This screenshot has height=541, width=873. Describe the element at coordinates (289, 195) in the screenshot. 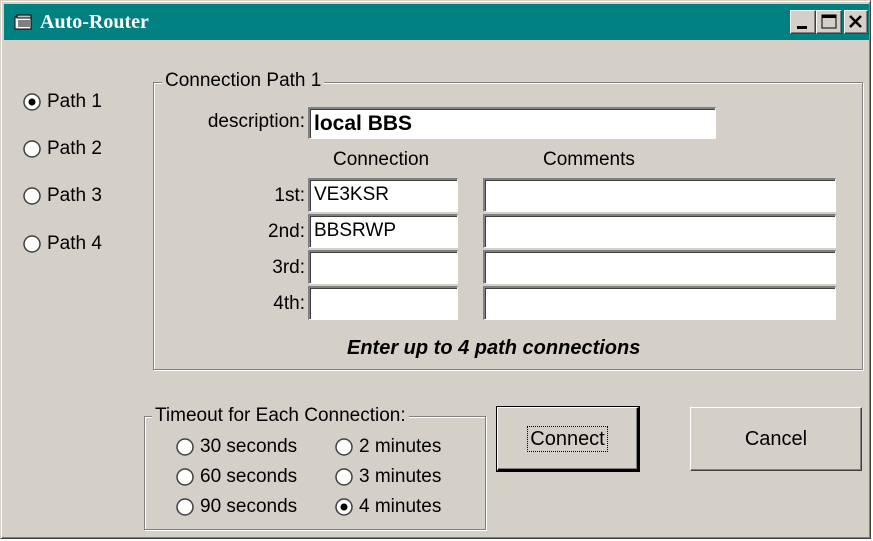

I see `row-label: 1st:` at that location.